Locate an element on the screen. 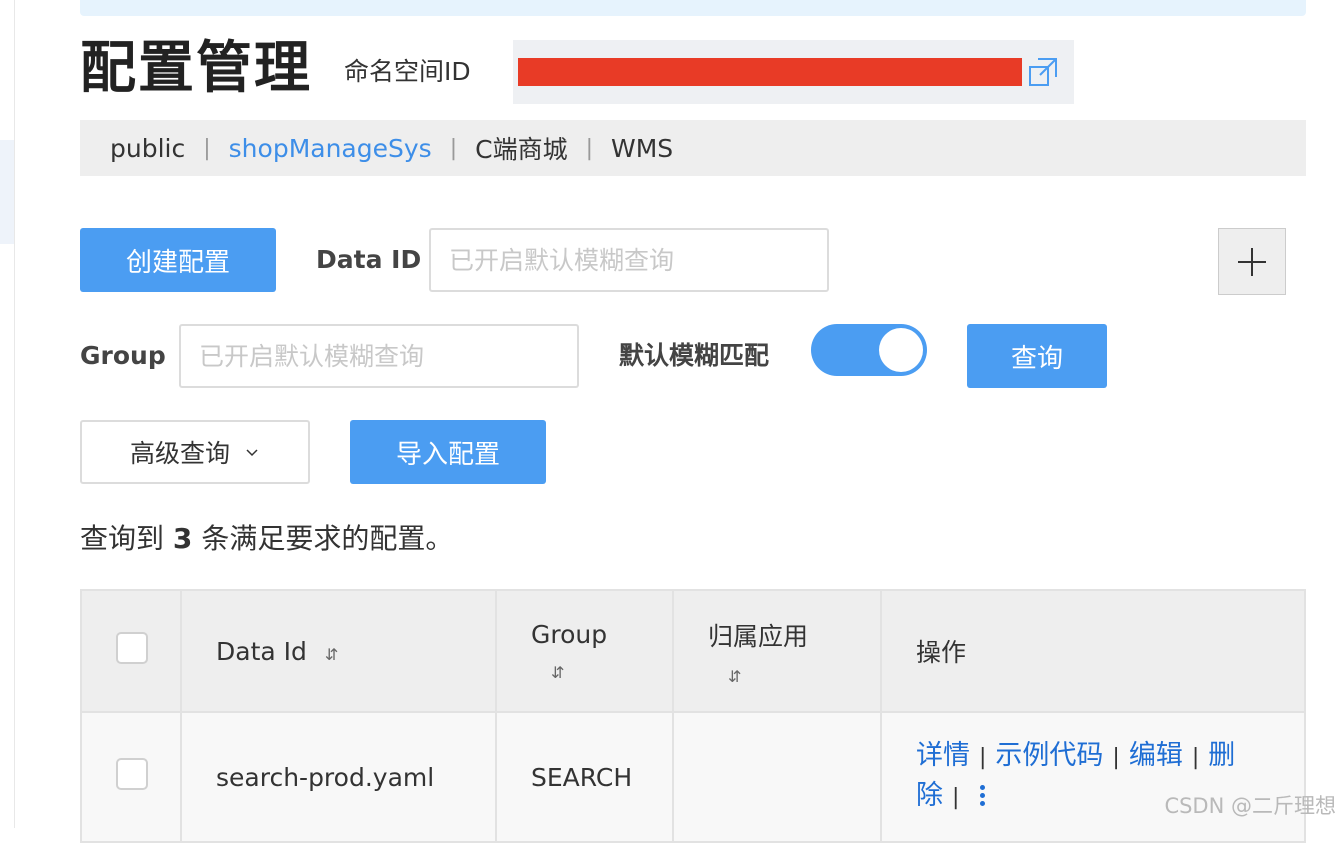 This screenshot has width=1340, height=843. result-prefix: 查询到 is located at coordinates (122, 538).